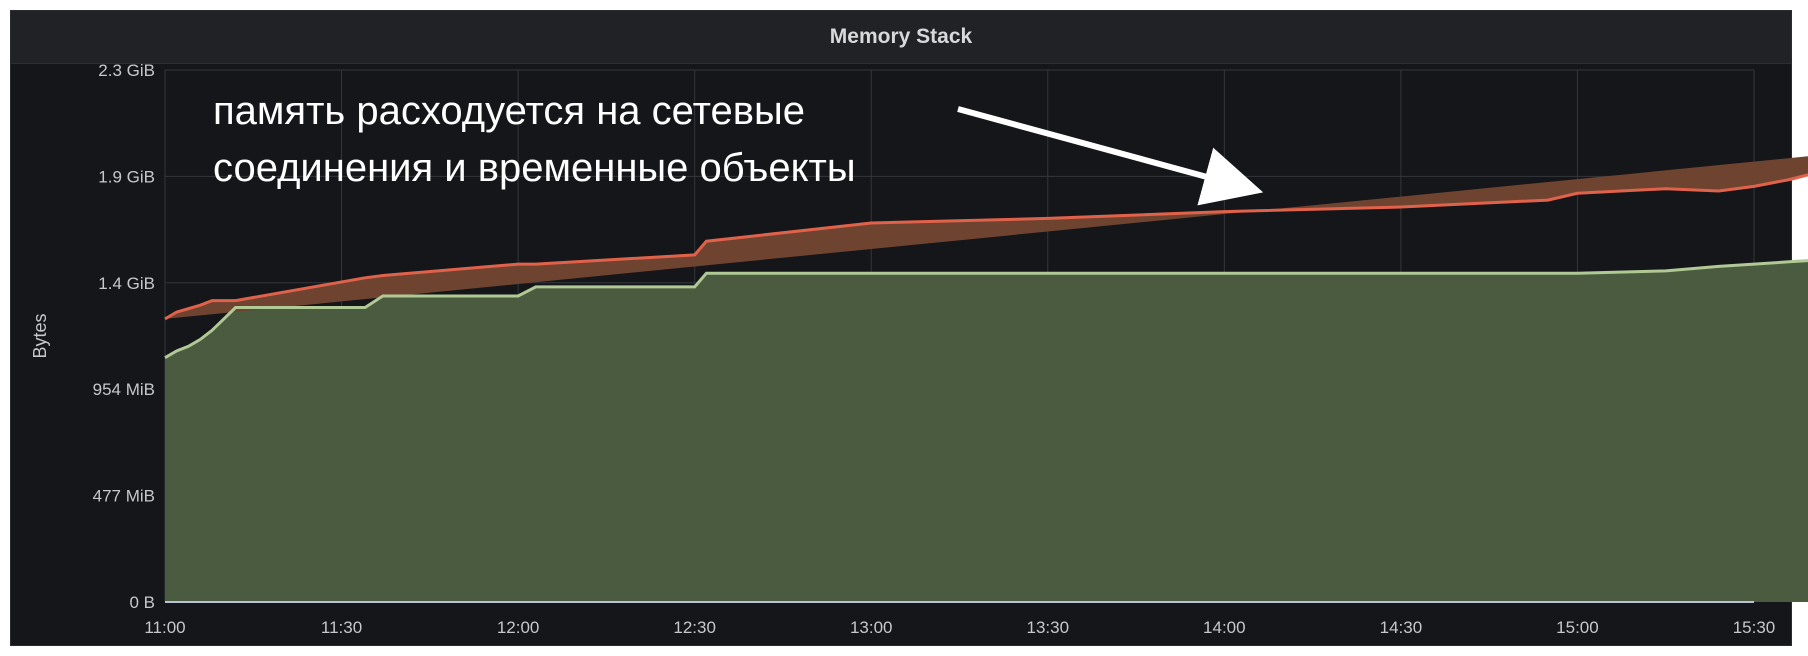 The image size is (1808, 656). Describe the element at coordinates (124, 336) in the screenshot. I see `y-axis: 0 B 477 MiB 954 MiB 1.4 GiB 1.9 GiB 2.3 GiB` at that location.